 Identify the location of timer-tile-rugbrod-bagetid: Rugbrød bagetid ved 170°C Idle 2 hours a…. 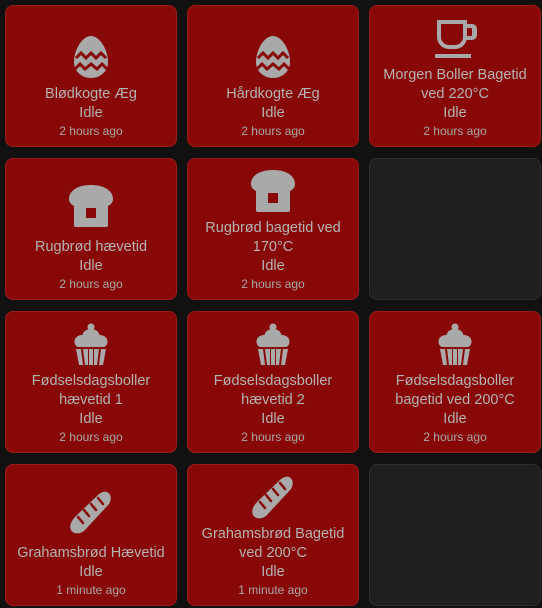
(273, 229).